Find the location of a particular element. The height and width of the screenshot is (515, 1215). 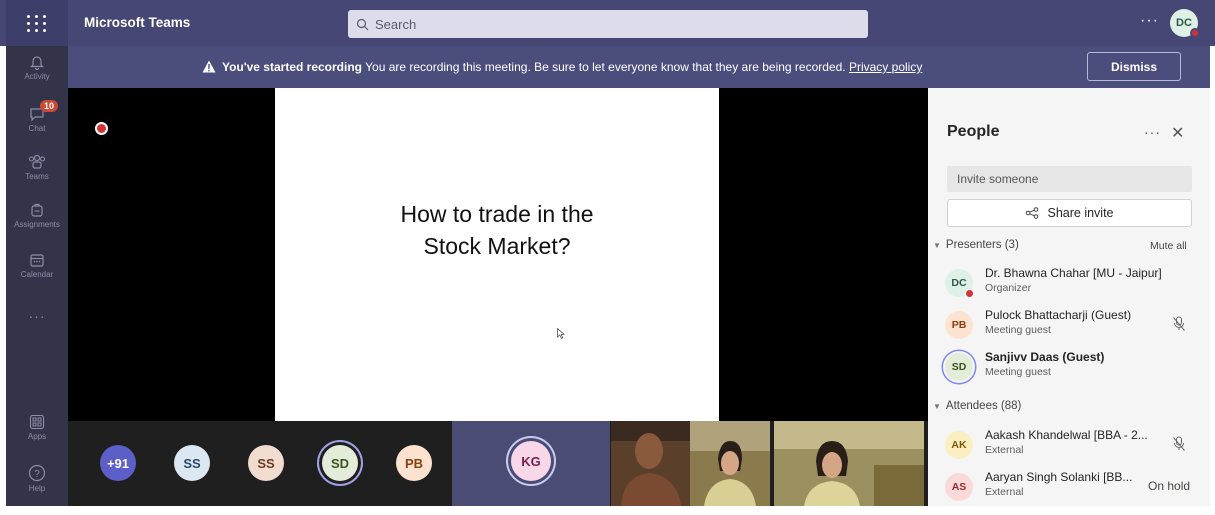

participant-avatar: AS is located at coordinates (959, 487).